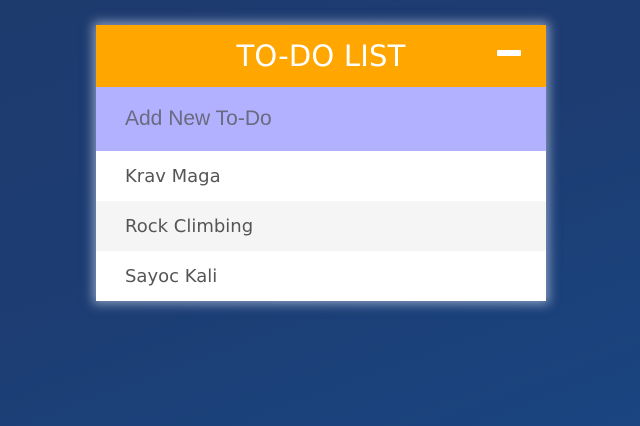 This screenshot has height=426, width=640. Describe the element at coordinates (321, 276) in the screenshot. I see `todo-item-sayoc-kali: Sayoc Kali` at that location.